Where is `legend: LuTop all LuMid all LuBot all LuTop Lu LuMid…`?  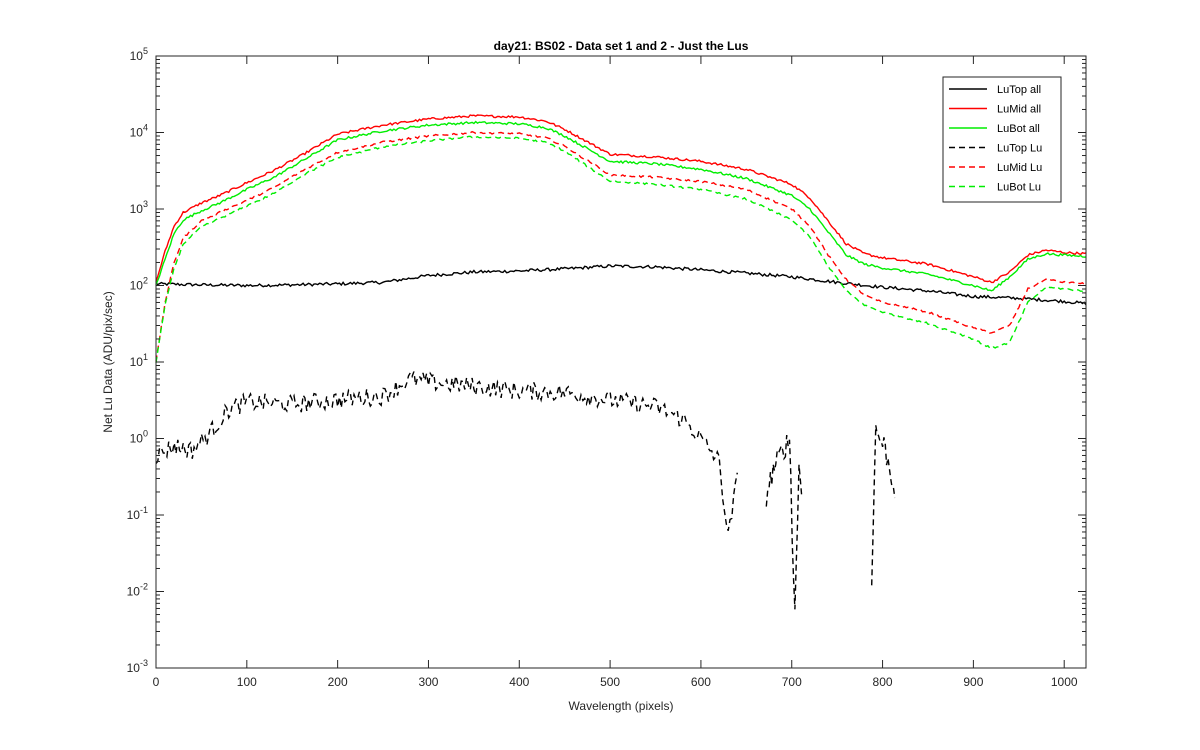 legend: LuTop all LuMid all LuBot all LuTop Lu LuMid… is located at coordinates (1002, 139).